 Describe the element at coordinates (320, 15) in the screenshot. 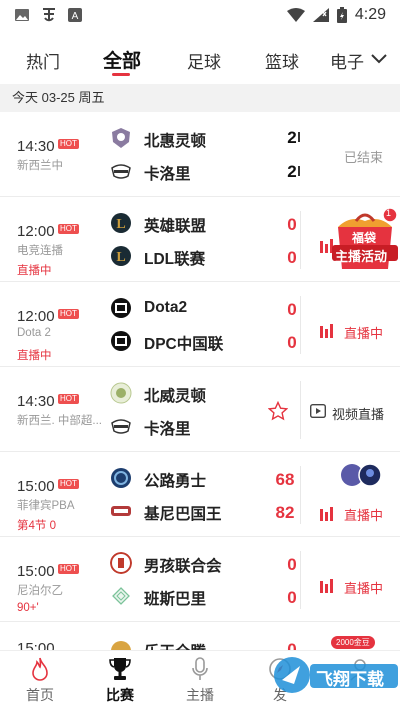

I see `signal-icon` at that location.